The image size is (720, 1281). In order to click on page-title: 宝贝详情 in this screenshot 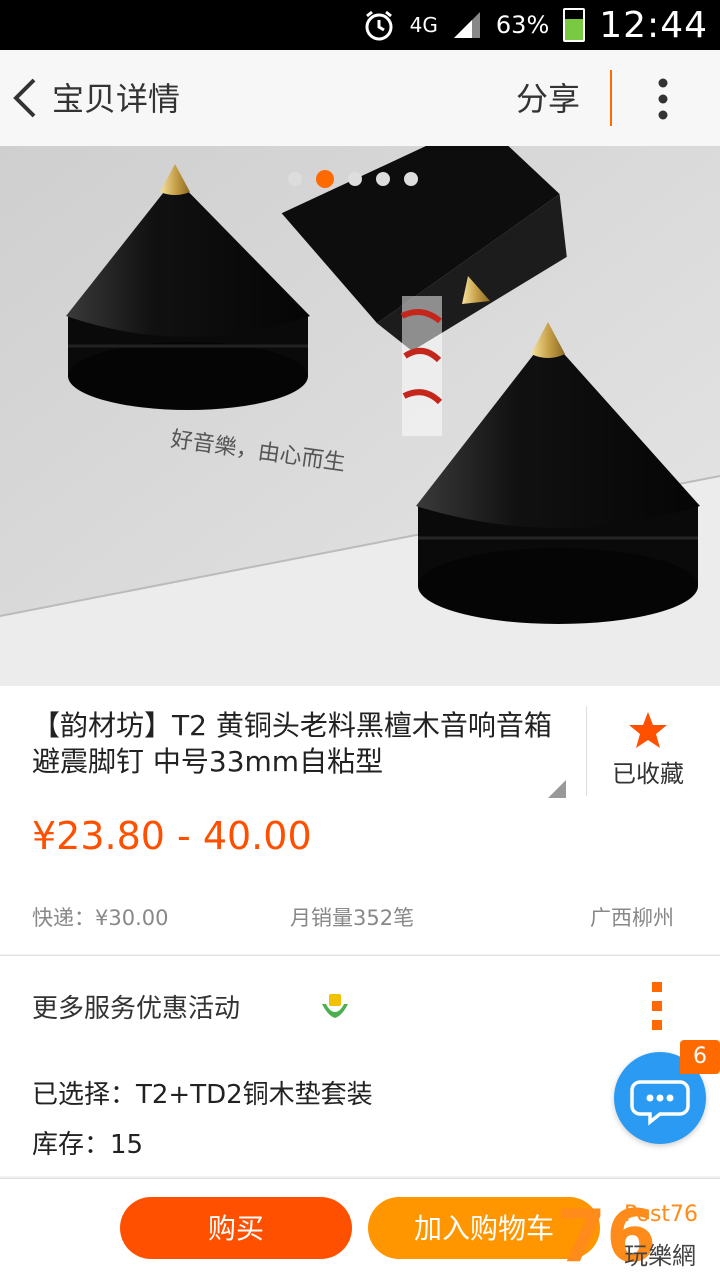, I will do `click(116, 99)`.